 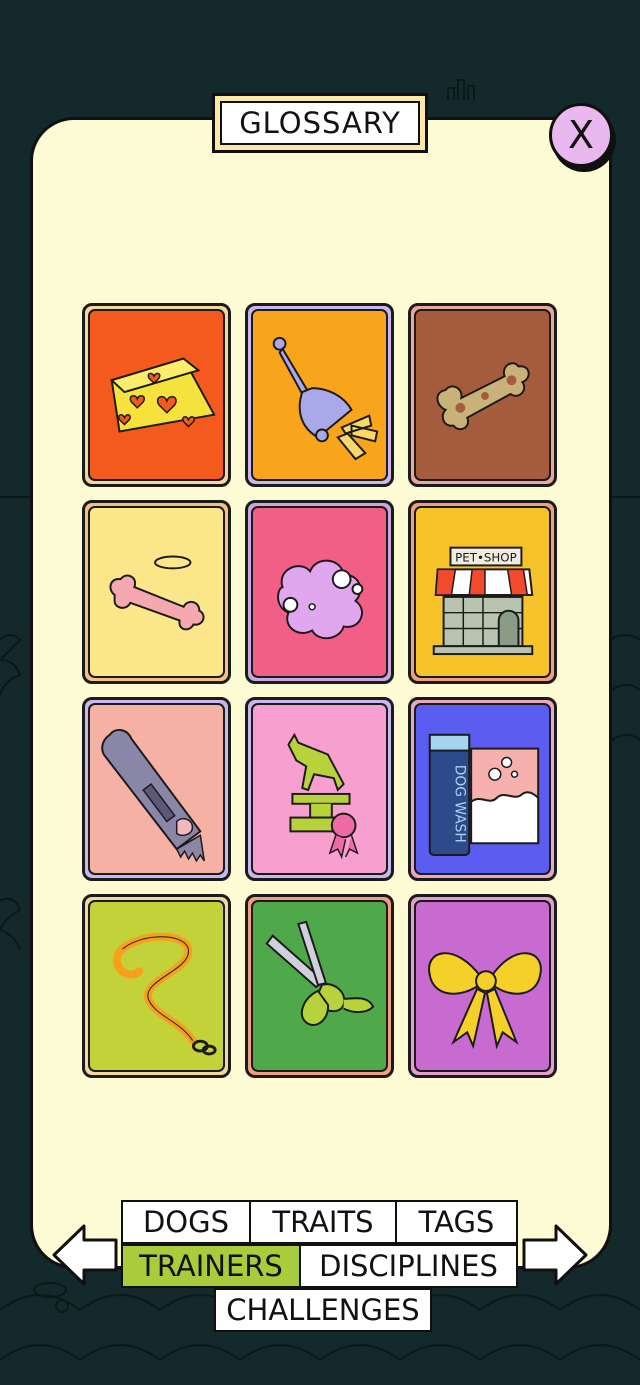 What do you see at coordinates (456, 1222) in the screenshot?
I see `tab-tags: TAGS` at bounding box center [456, 1222].